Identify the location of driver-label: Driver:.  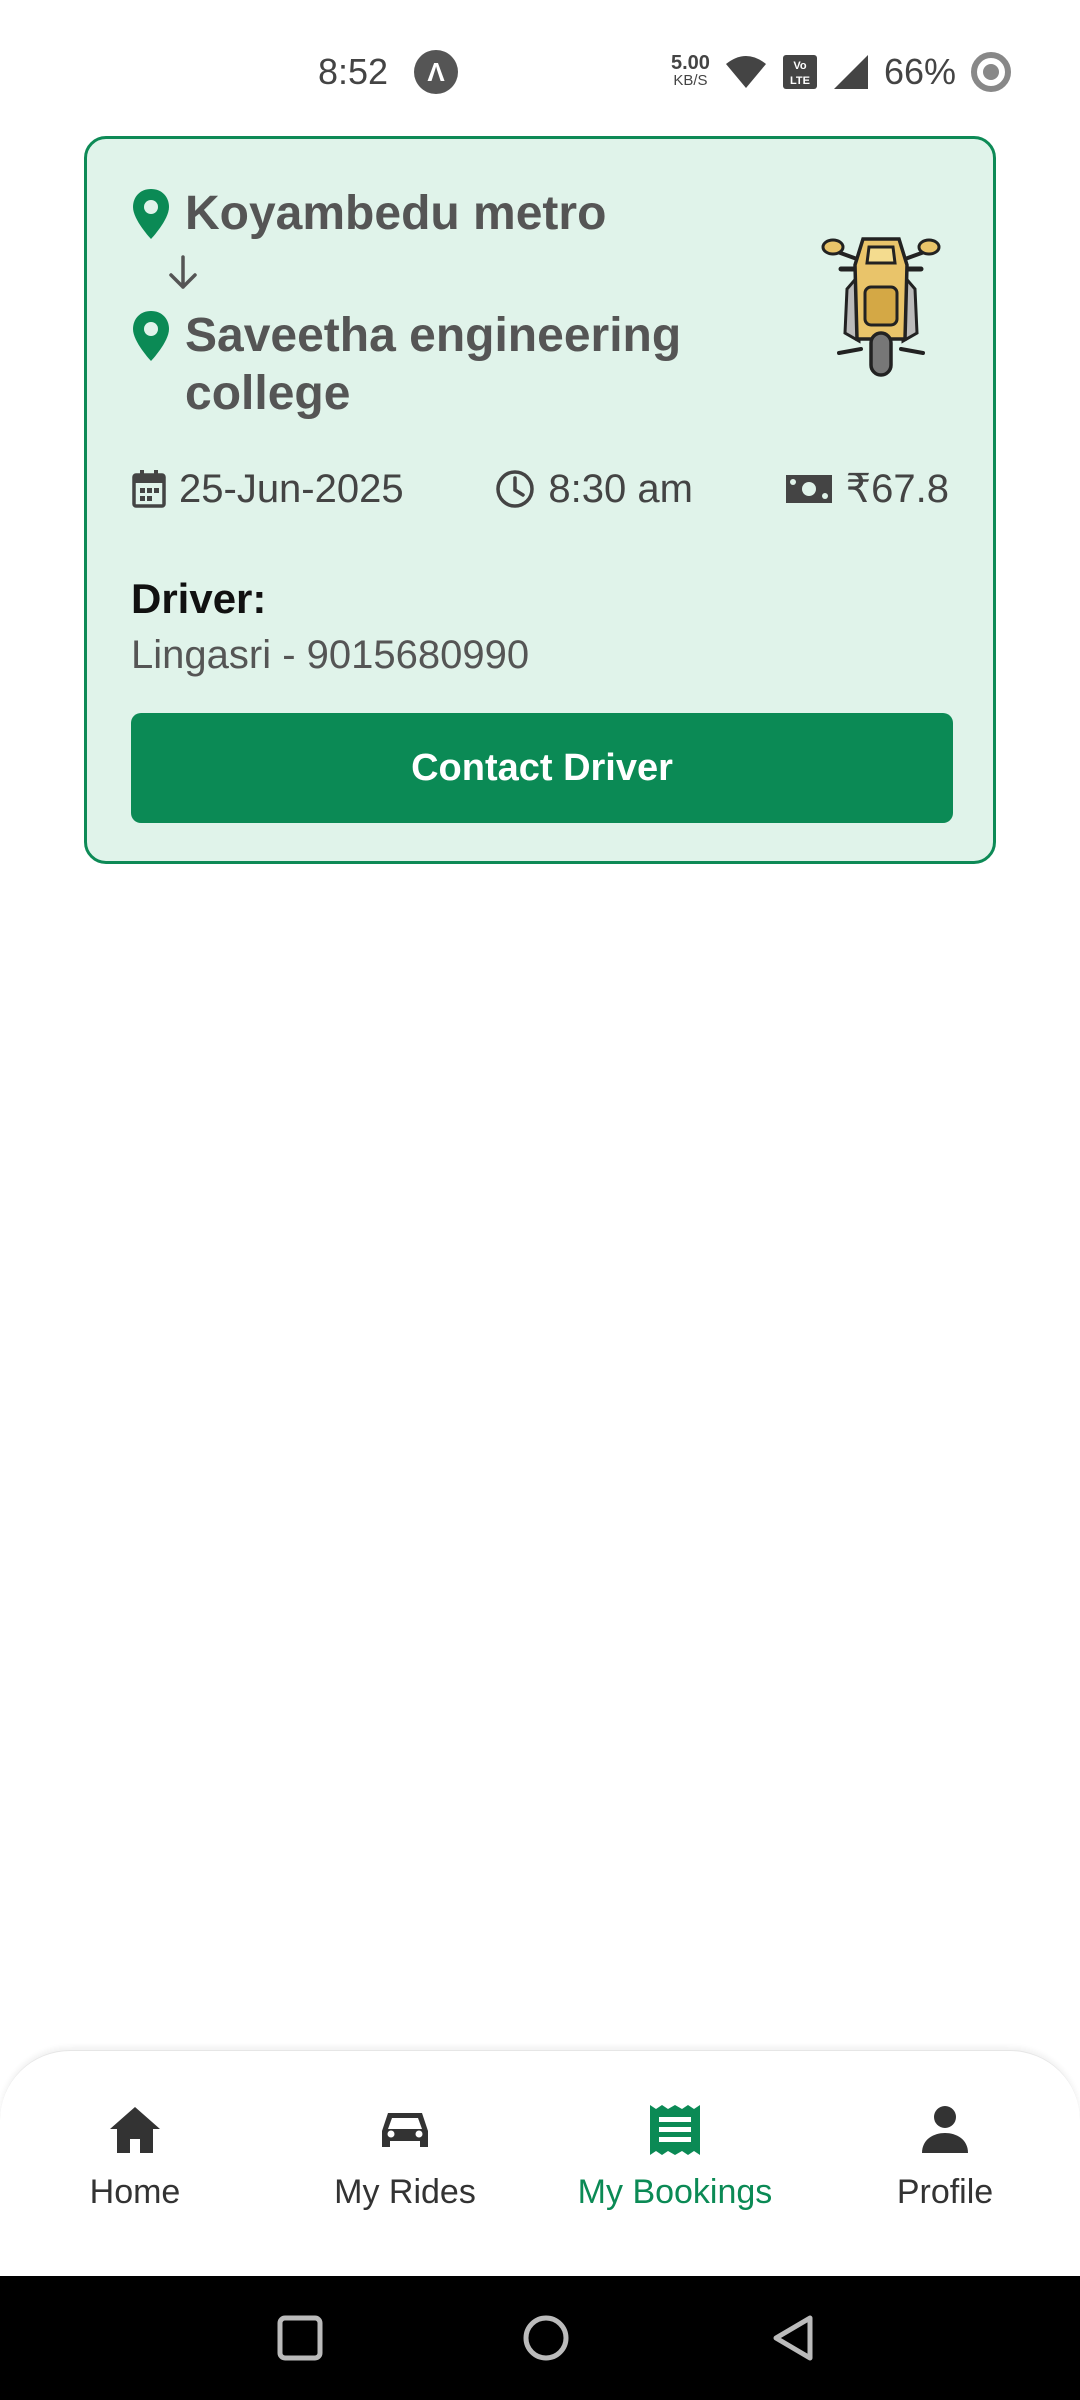
(199, 598).